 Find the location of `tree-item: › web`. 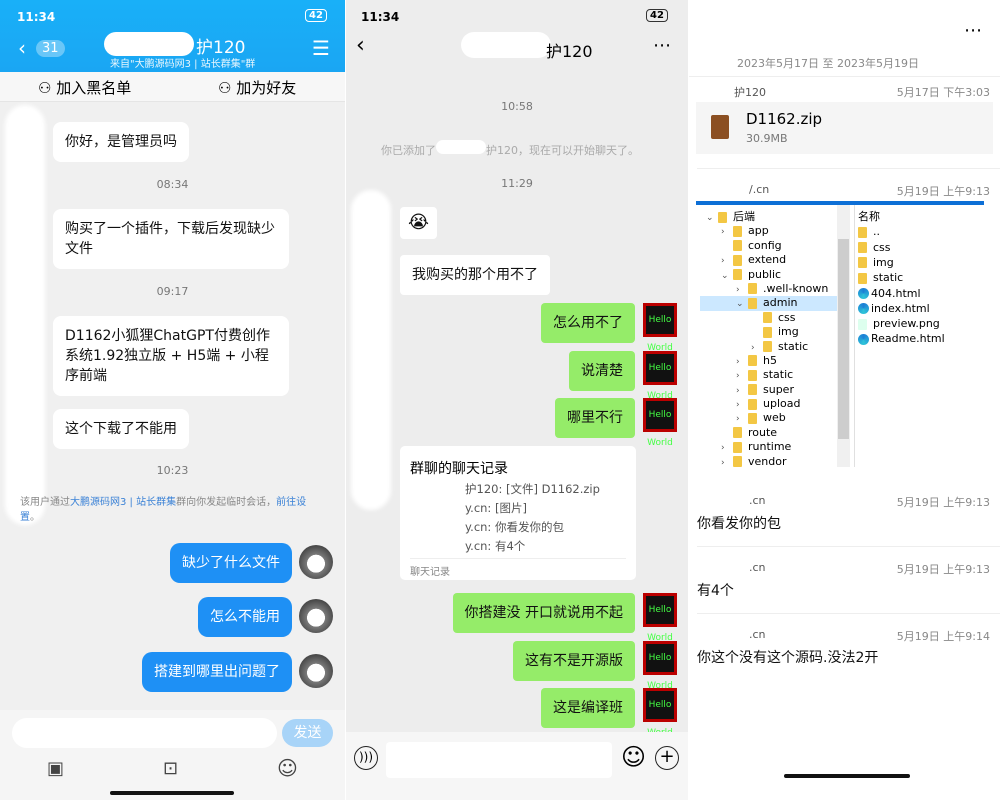

tree-item: › web is located at coordinates (768, 418).